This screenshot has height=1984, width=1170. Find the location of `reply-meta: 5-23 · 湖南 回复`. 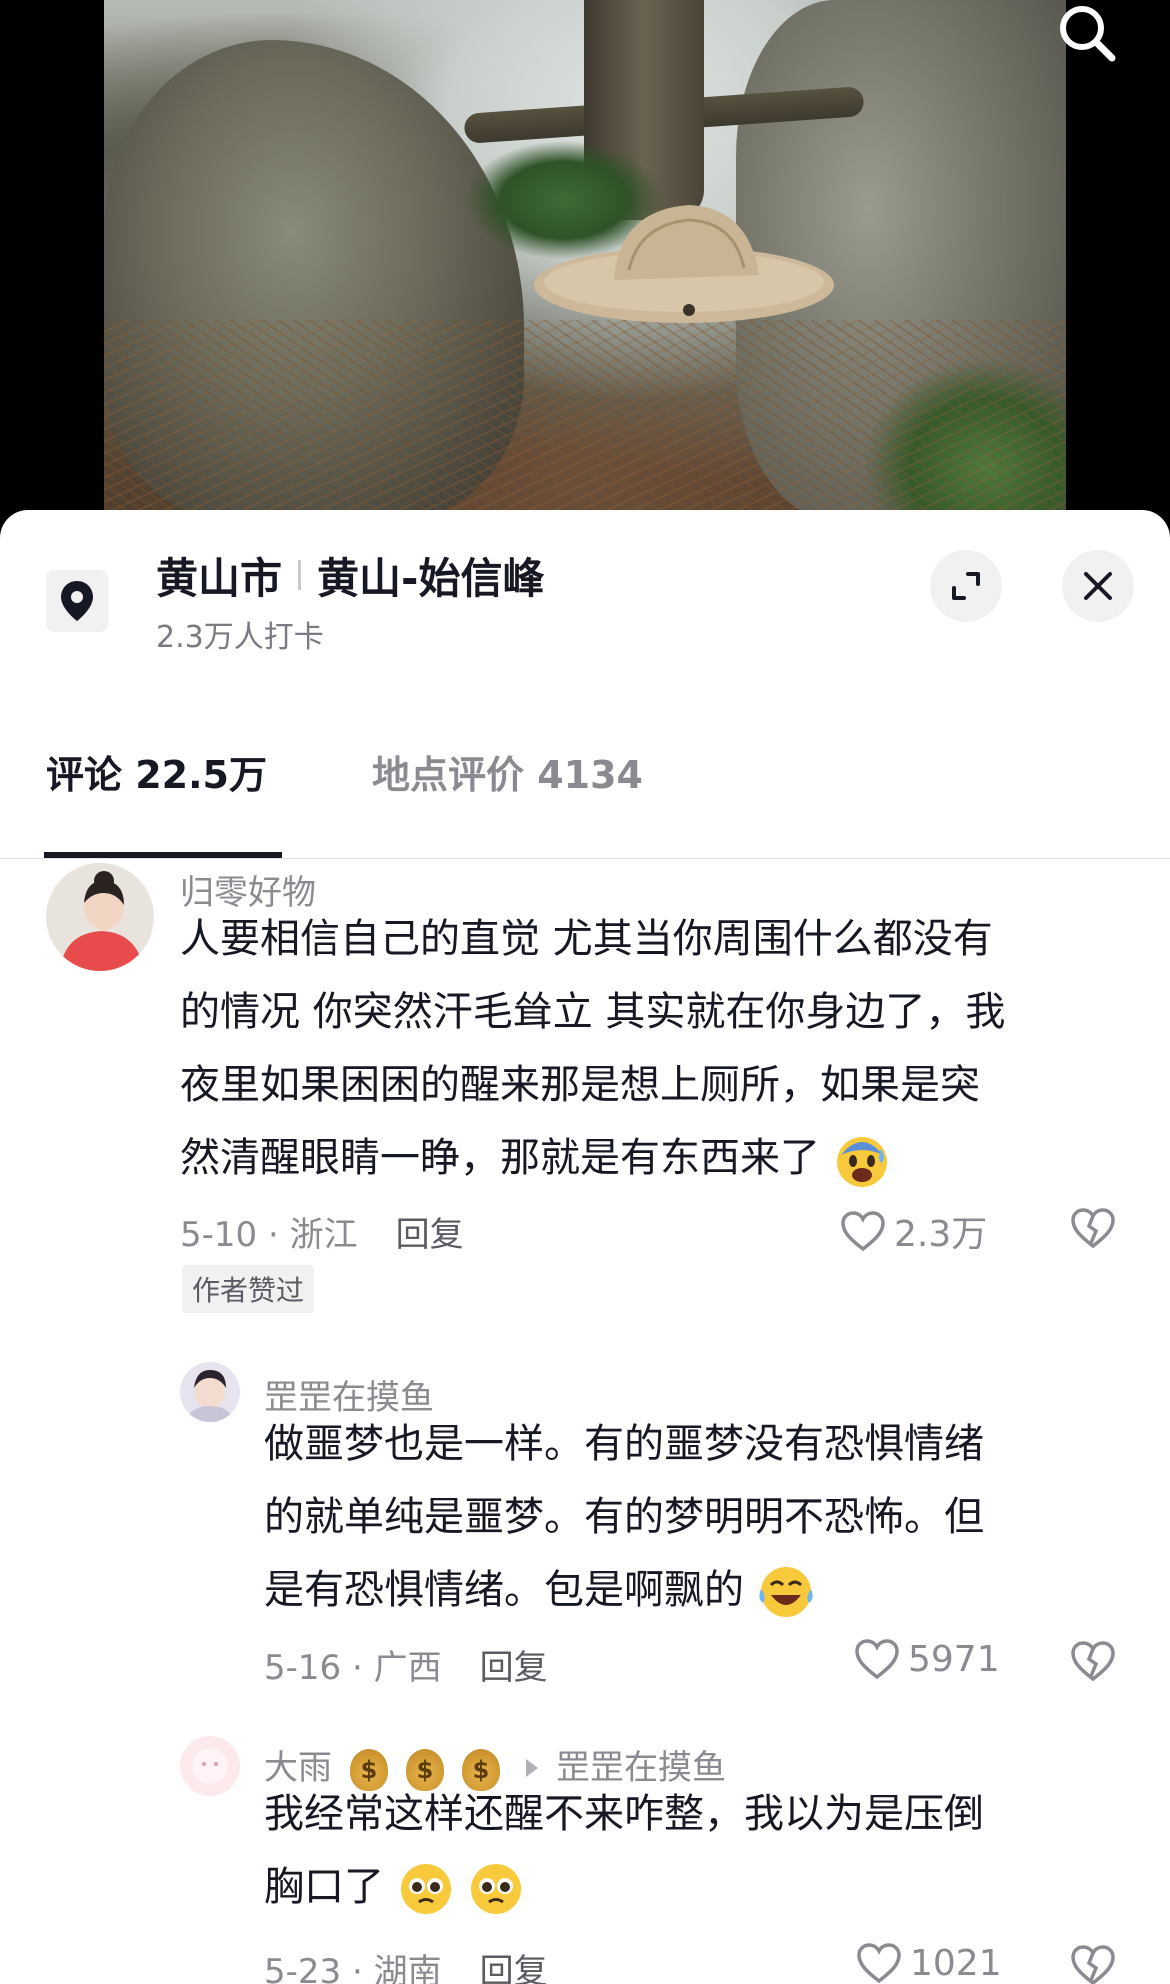

reply-meta: 5-23 · 湖南 回复 is located at coordinates (406, 1964).